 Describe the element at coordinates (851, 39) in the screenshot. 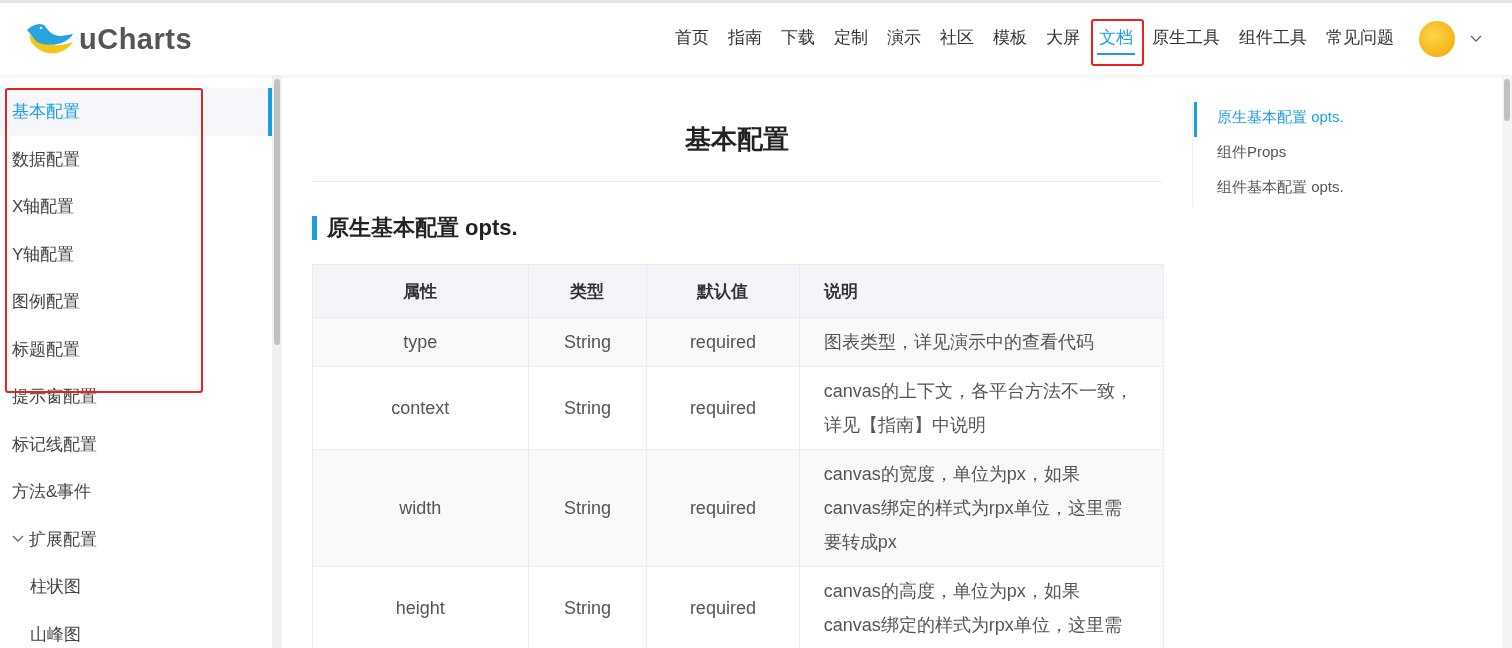

I see `nav-link: 定制` at that location.